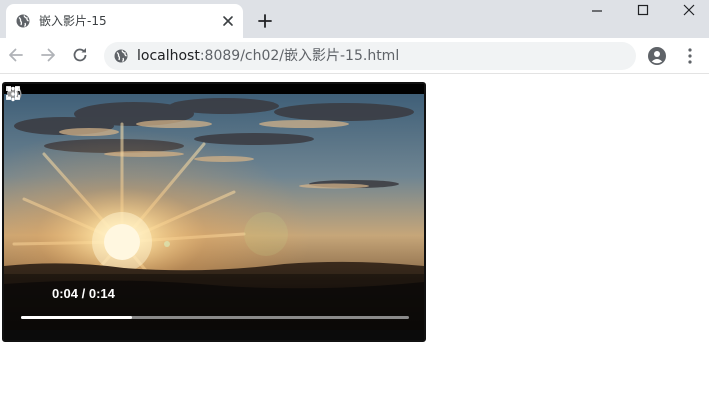 Image resolution: width=709 pixels, height=406 pixels. I want to click on progress-bar, so click(215, 317).